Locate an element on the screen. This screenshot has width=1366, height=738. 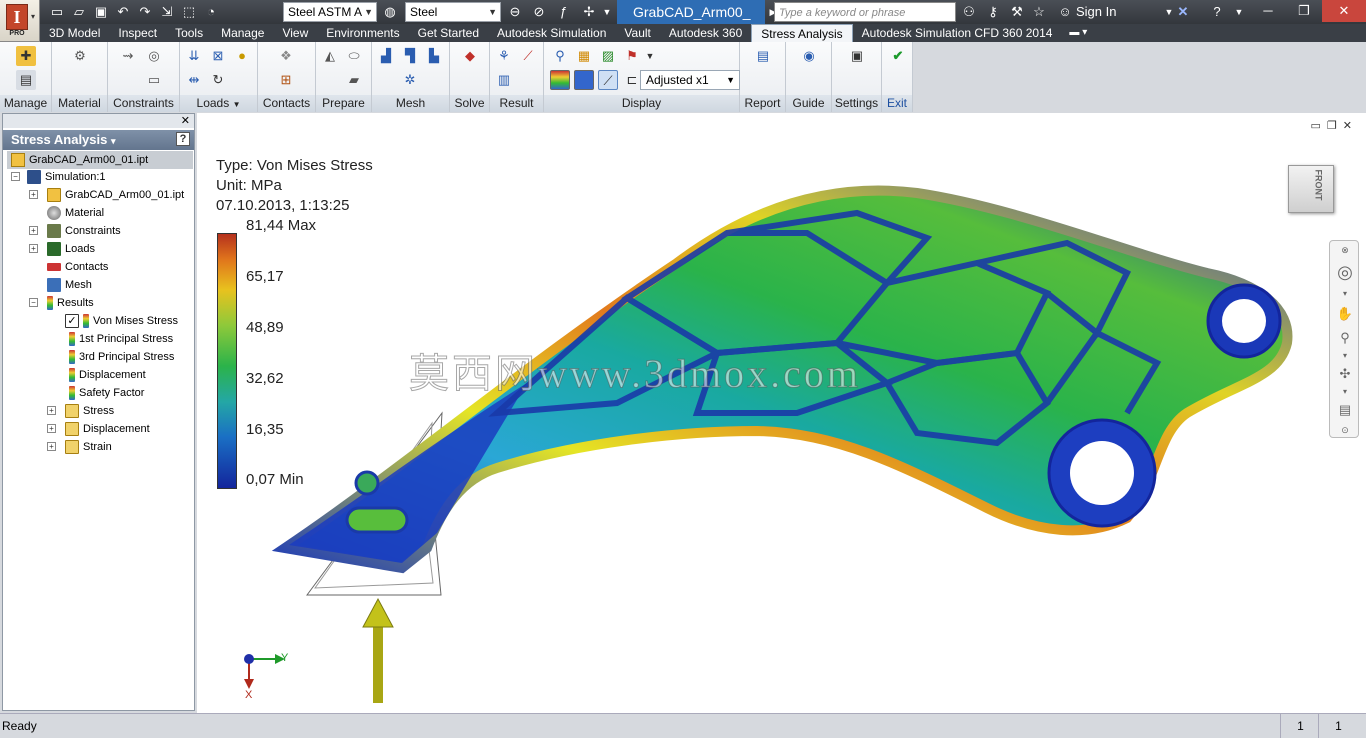
appearance-combo: Steel ▼ is located at coordinates (453, 12).